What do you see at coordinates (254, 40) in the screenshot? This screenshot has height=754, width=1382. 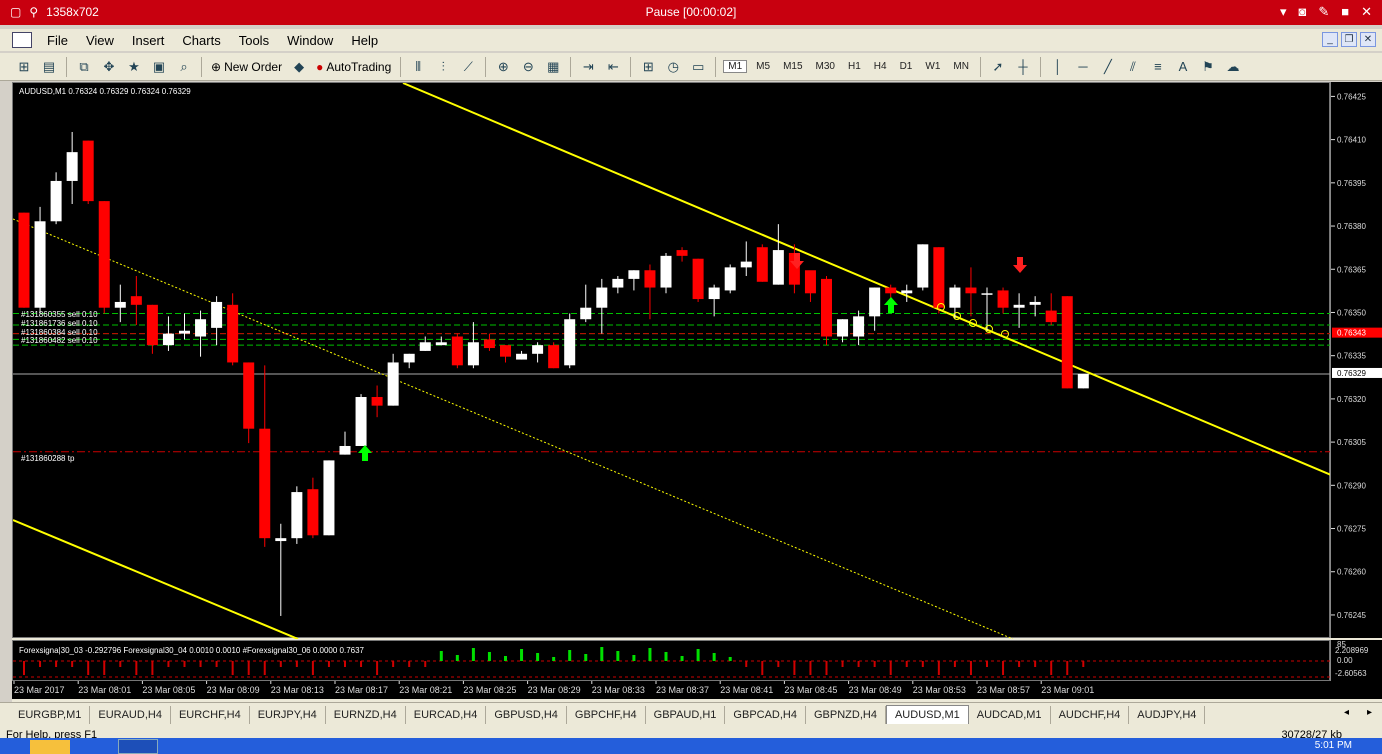 I see `menu-tools: Tools` at bounding box center [254, 40].